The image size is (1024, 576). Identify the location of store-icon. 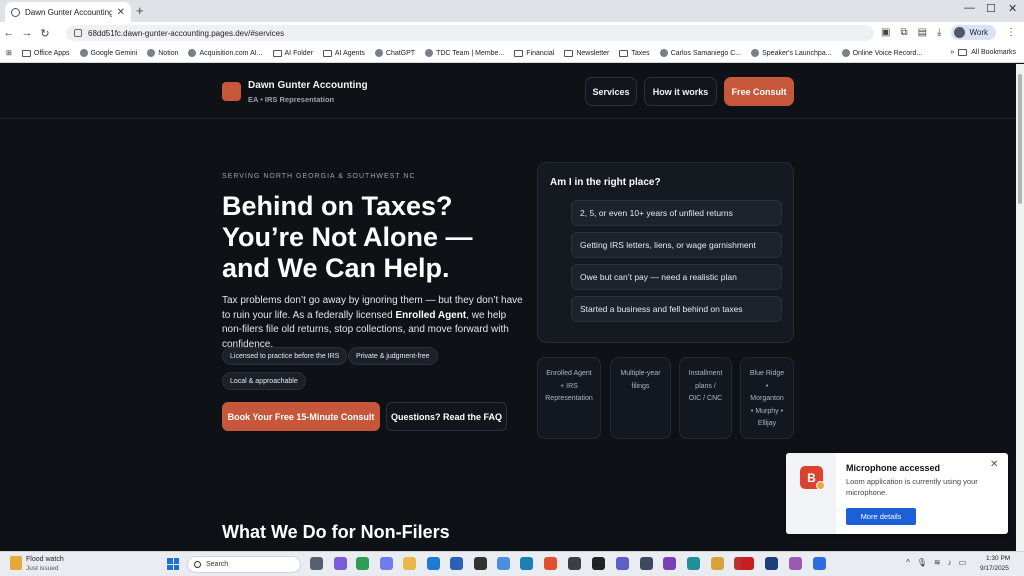
(526, 563).